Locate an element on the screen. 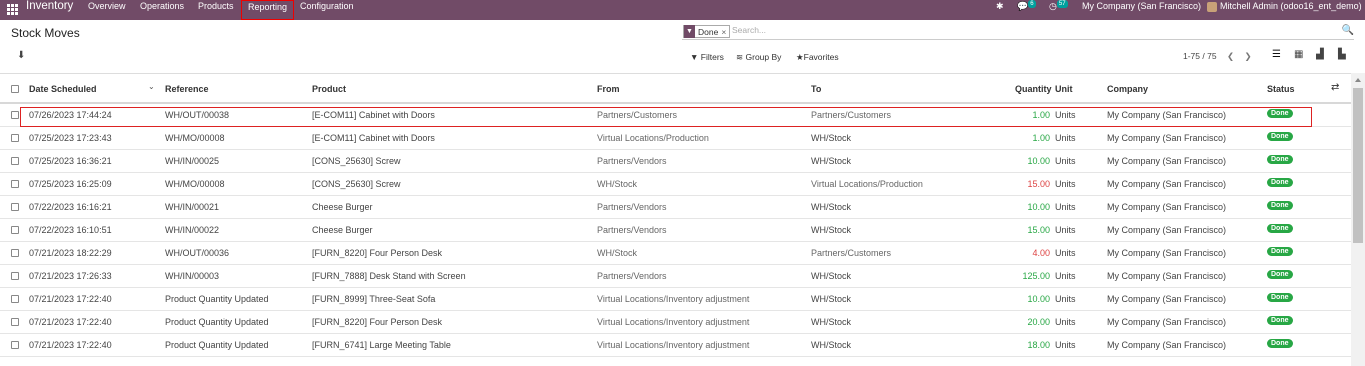 The height and width of the screenshot is (366, 1365). cell-from: Virtual Locations/Inventory adjustment is located at coordinates (673, 299).